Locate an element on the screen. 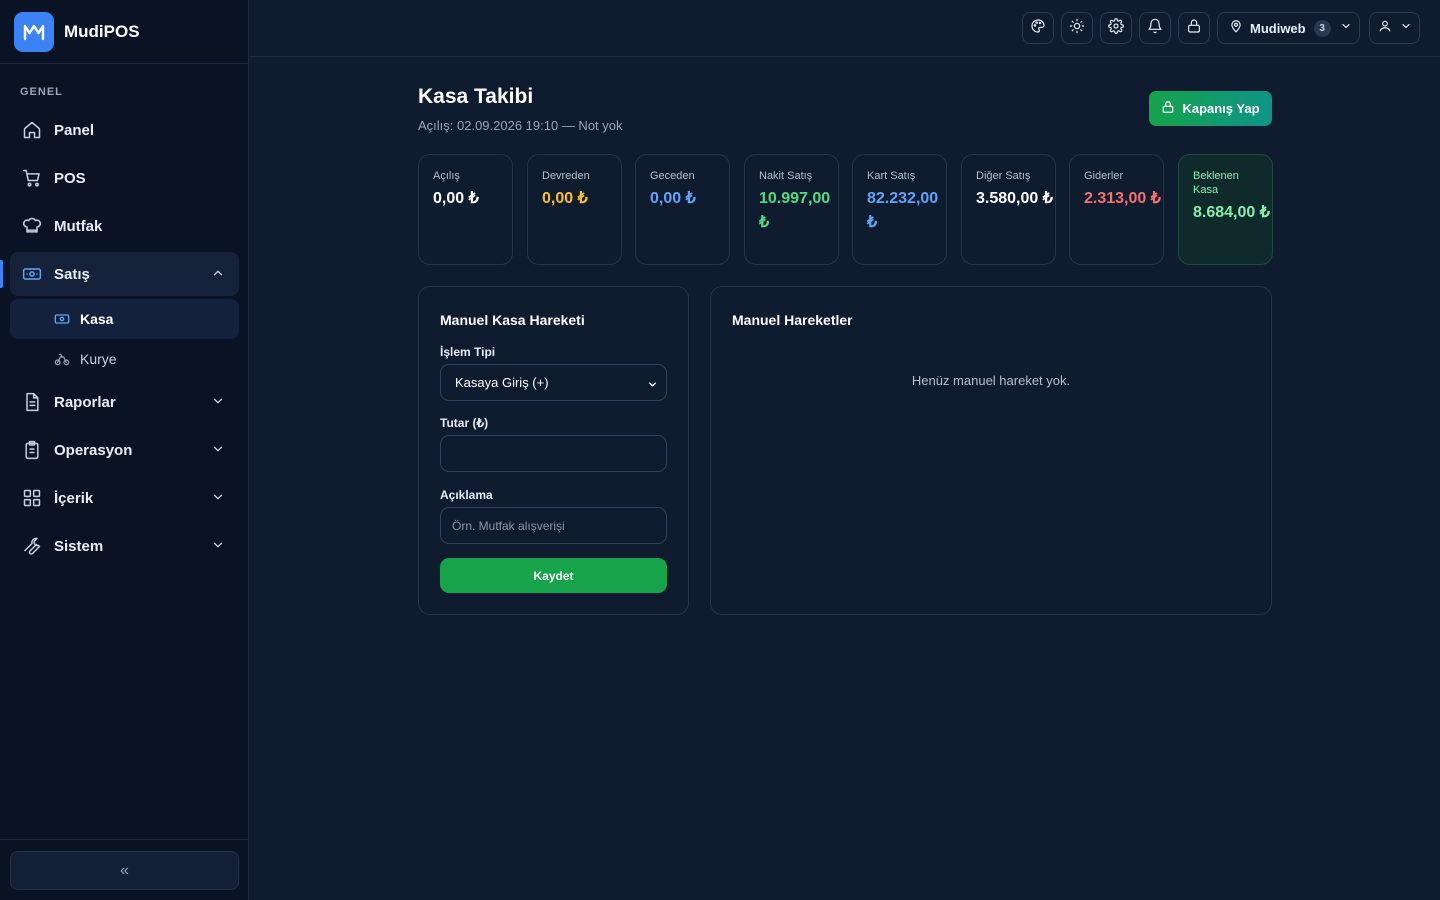  stat-label: Kart Satış is located at coordinates (891, 176).